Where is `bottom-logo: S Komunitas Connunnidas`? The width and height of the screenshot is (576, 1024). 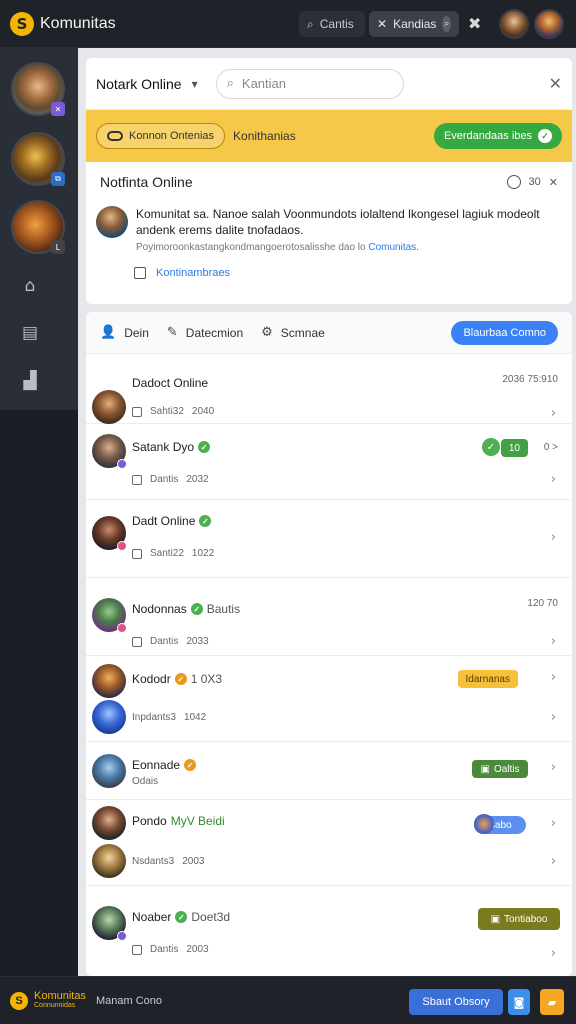
bottom-logo: S Komunitas Connunnidas is located at coordinates (48, 1001).